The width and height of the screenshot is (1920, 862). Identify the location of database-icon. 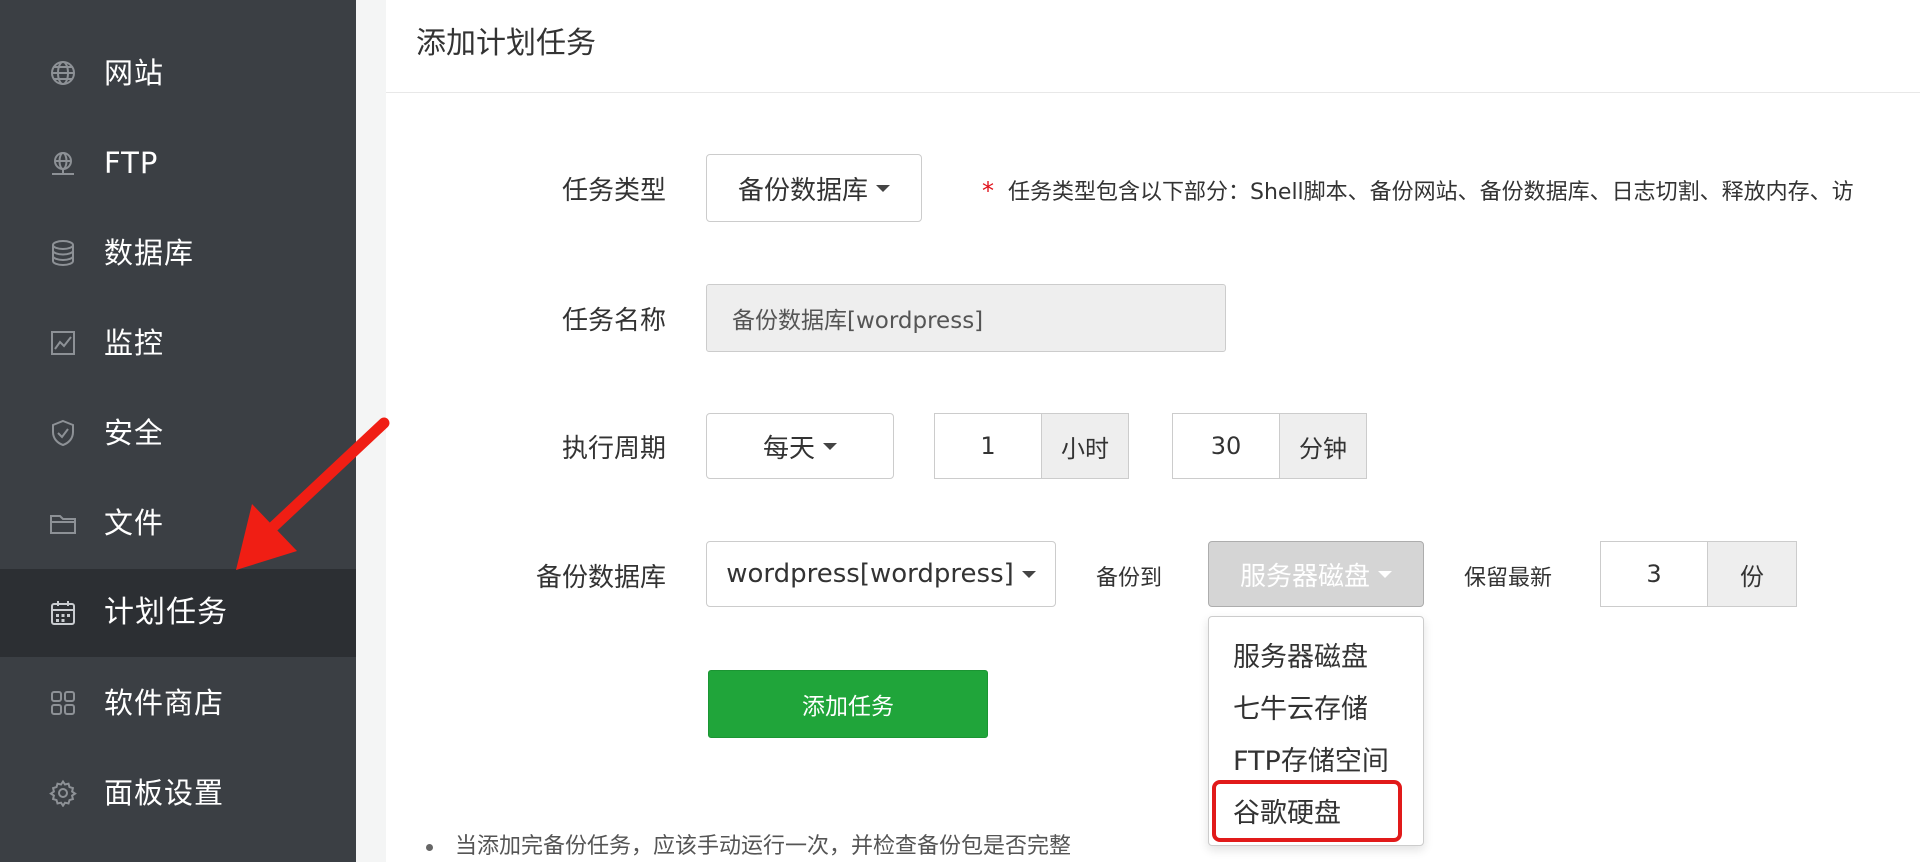
(63, 253).